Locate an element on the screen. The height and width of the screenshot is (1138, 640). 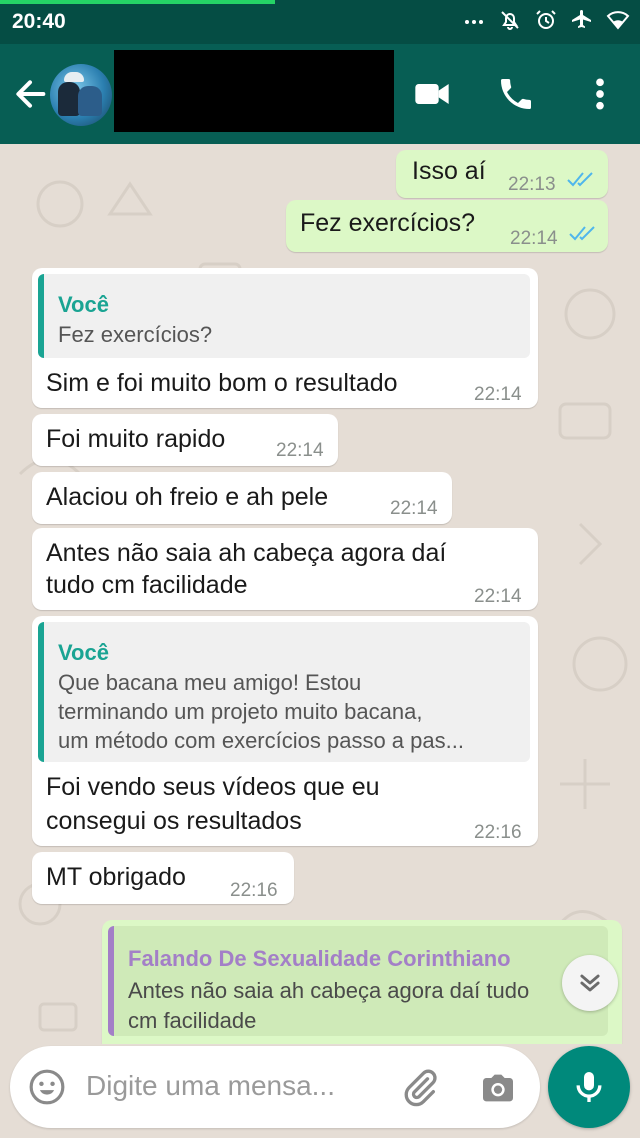
chat-header is located at coordinates (320, 94).